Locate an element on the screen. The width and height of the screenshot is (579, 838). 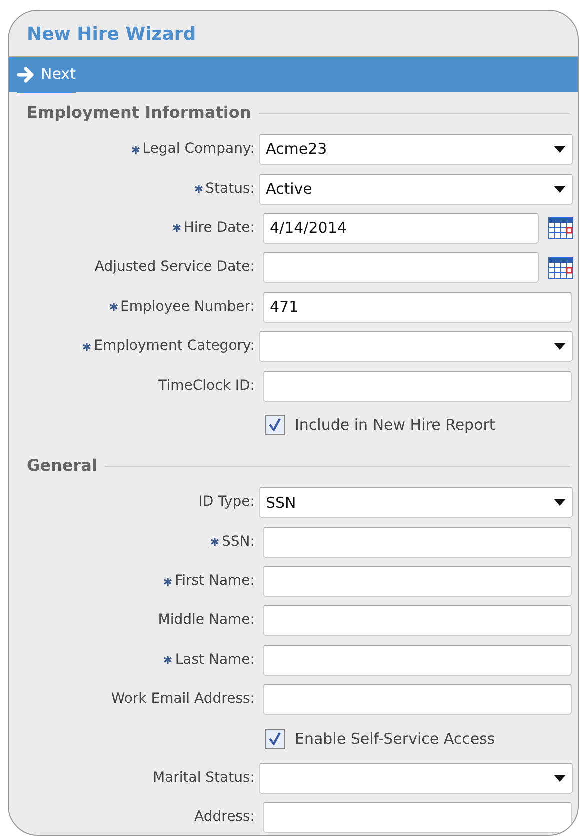
field-label: Work Email Address: is located at coordinates (183, 700).